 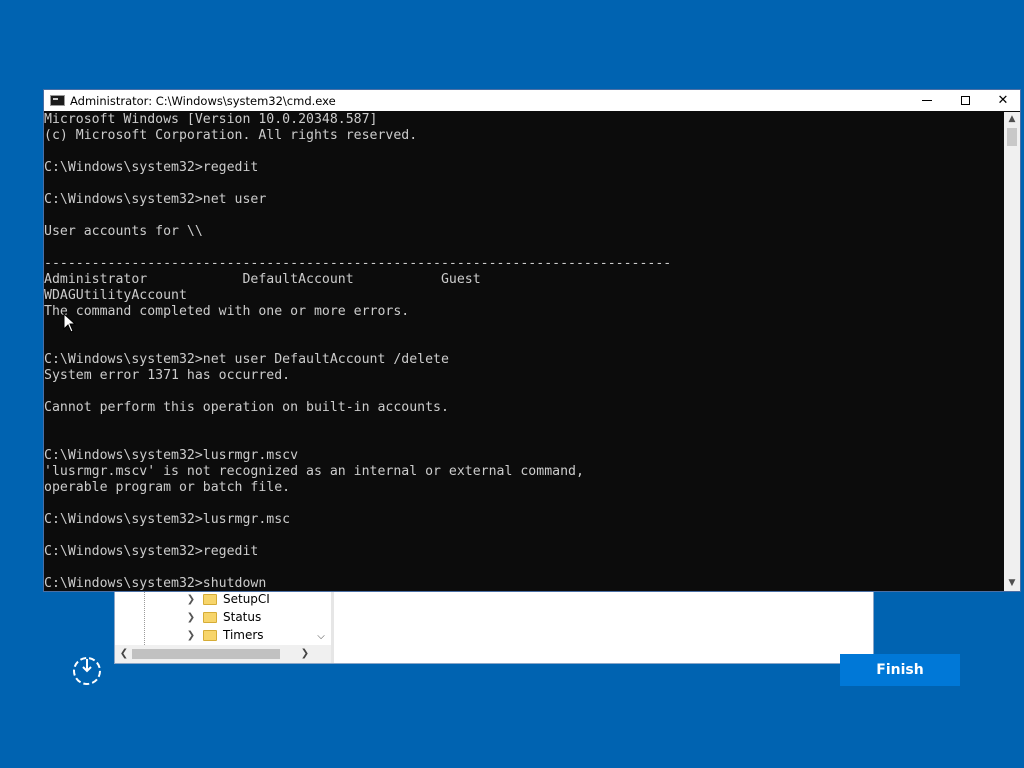 What do you see at coordinates (115, 295) in the screenshot?
I see `console-line: WDAGUtilityAccount` at bounding box center [115, 295].